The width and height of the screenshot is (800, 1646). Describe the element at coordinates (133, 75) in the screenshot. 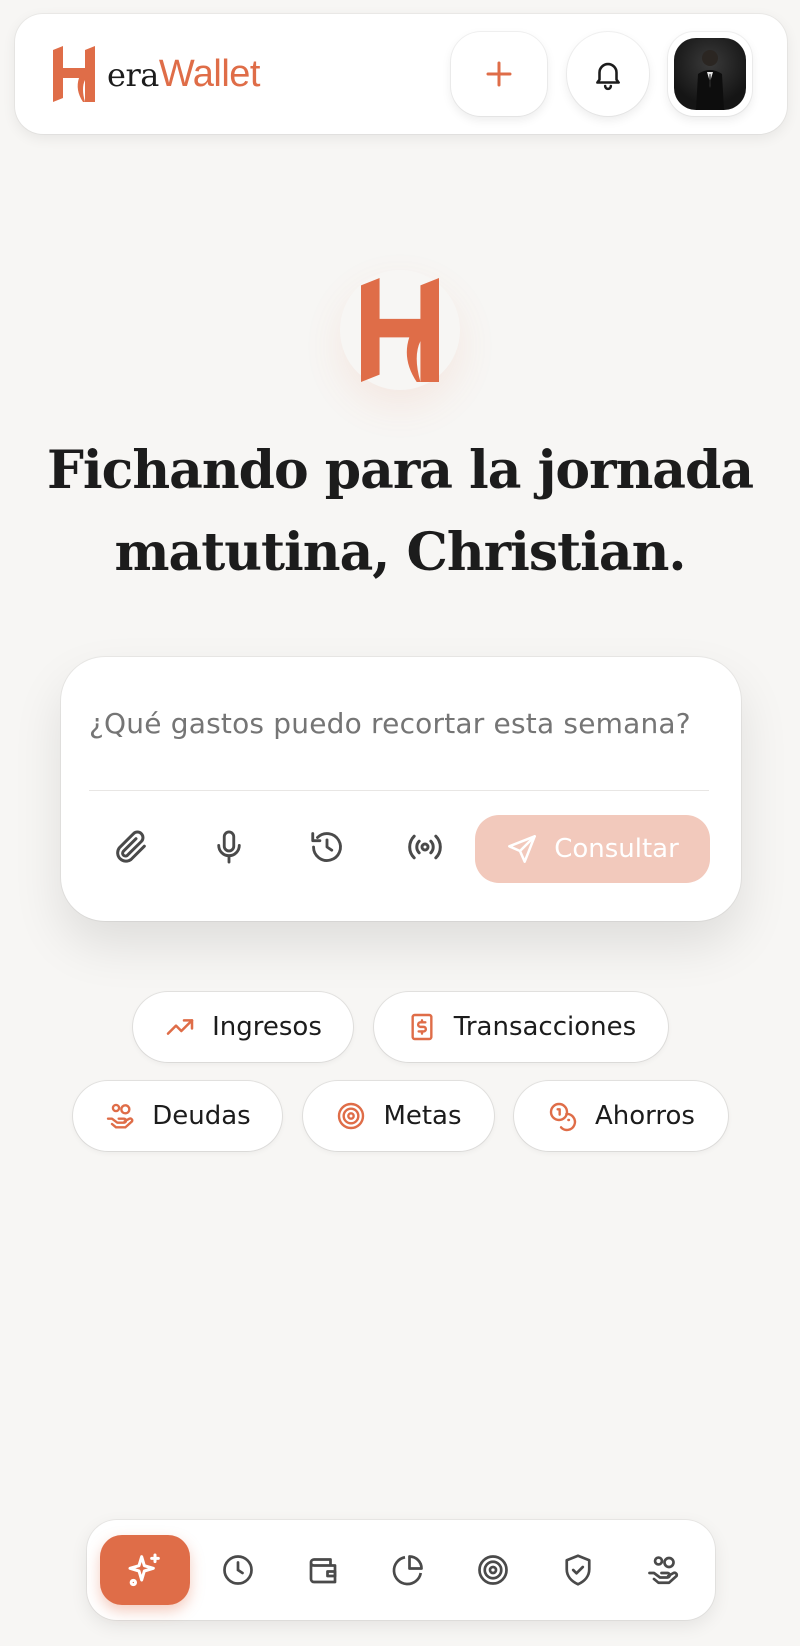

I see `brand-prefix: era` at that location.